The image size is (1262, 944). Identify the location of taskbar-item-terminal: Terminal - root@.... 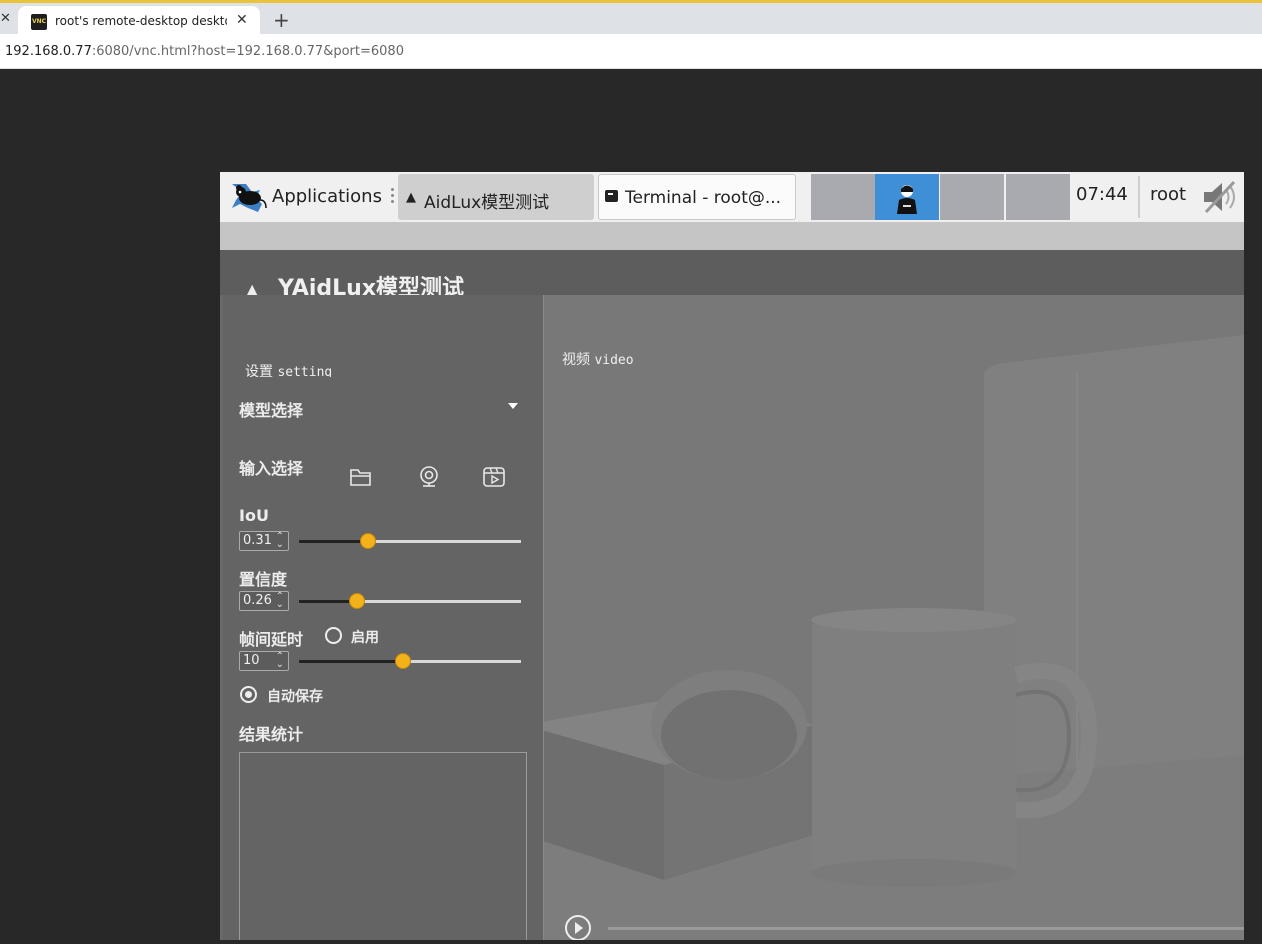
(697, 197).